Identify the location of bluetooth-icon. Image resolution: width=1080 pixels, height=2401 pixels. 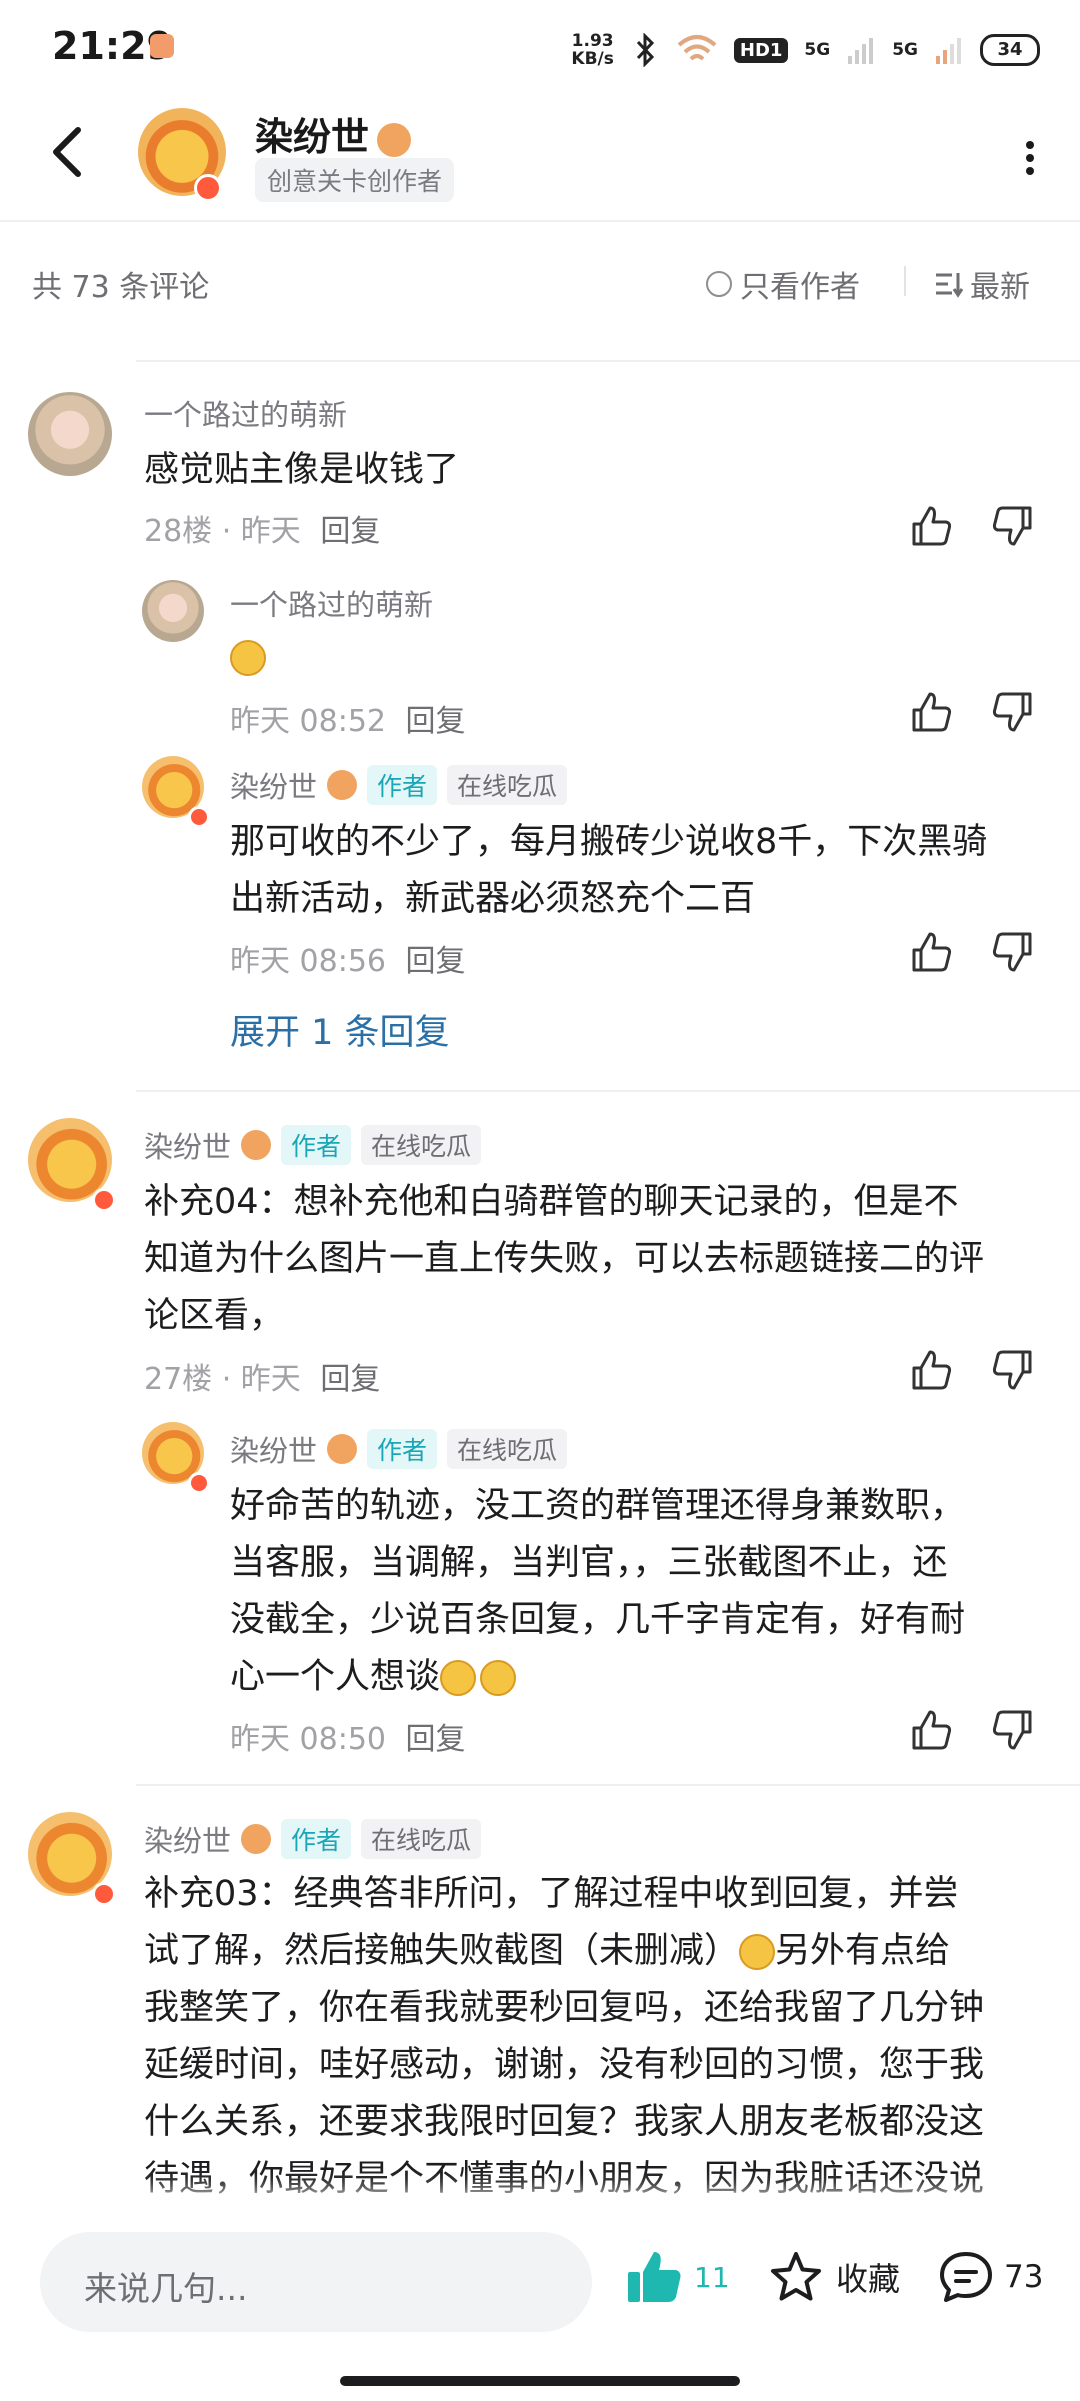
(645, 50).